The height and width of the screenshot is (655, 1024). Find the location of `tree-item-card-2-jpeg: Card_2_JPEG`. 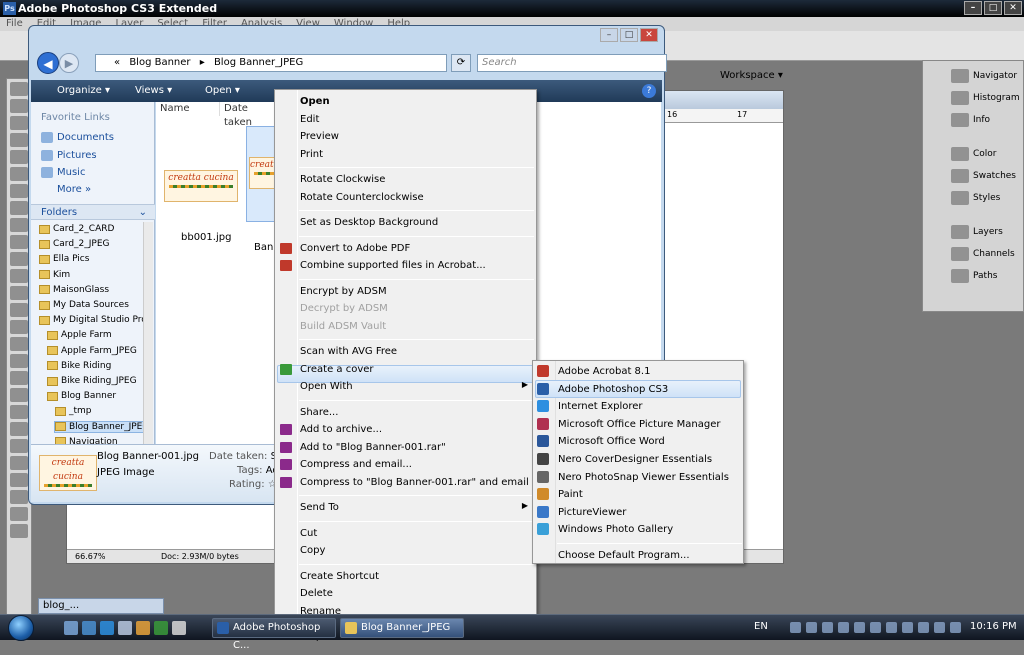

tree-item-card-2-jpeg: Card_2_JPEG is located at coordinates (74, 244).